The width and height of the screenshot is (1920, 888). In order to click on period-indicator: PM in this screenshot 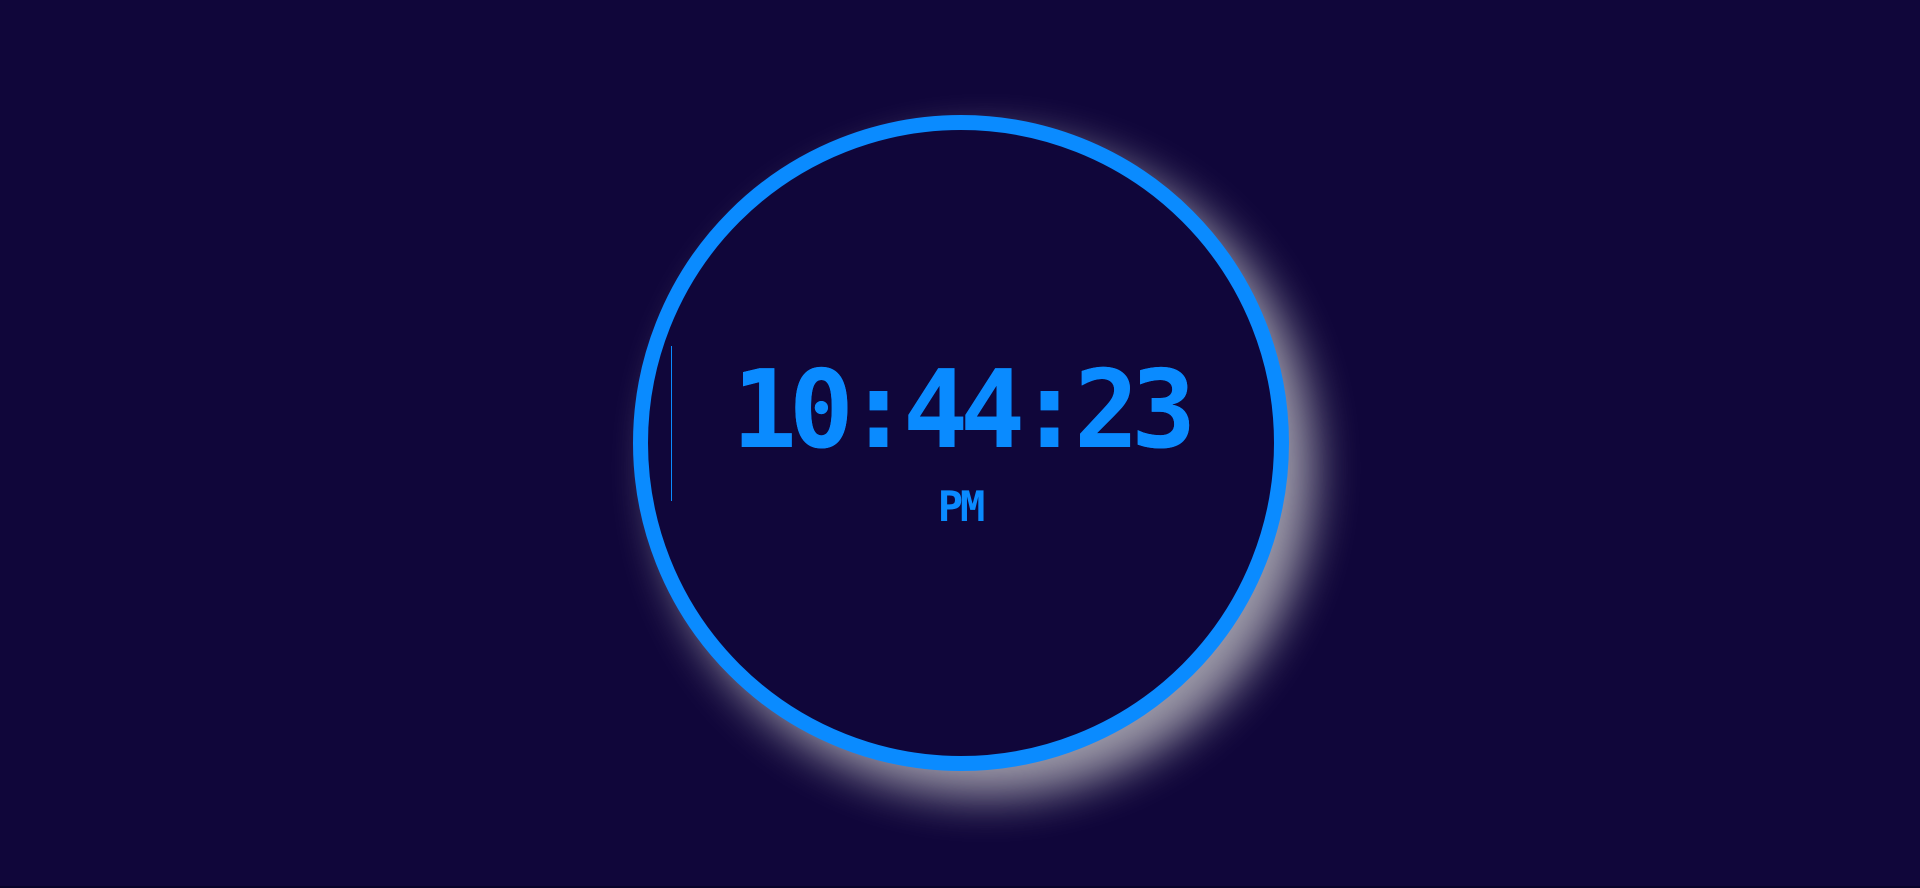, I will do `click(961, 506)`.